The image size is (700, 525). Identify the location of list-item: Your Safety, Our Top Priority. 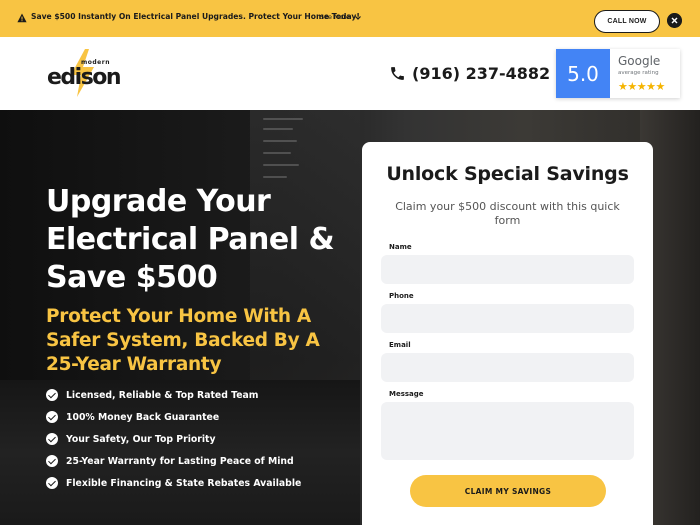
(173, 439).